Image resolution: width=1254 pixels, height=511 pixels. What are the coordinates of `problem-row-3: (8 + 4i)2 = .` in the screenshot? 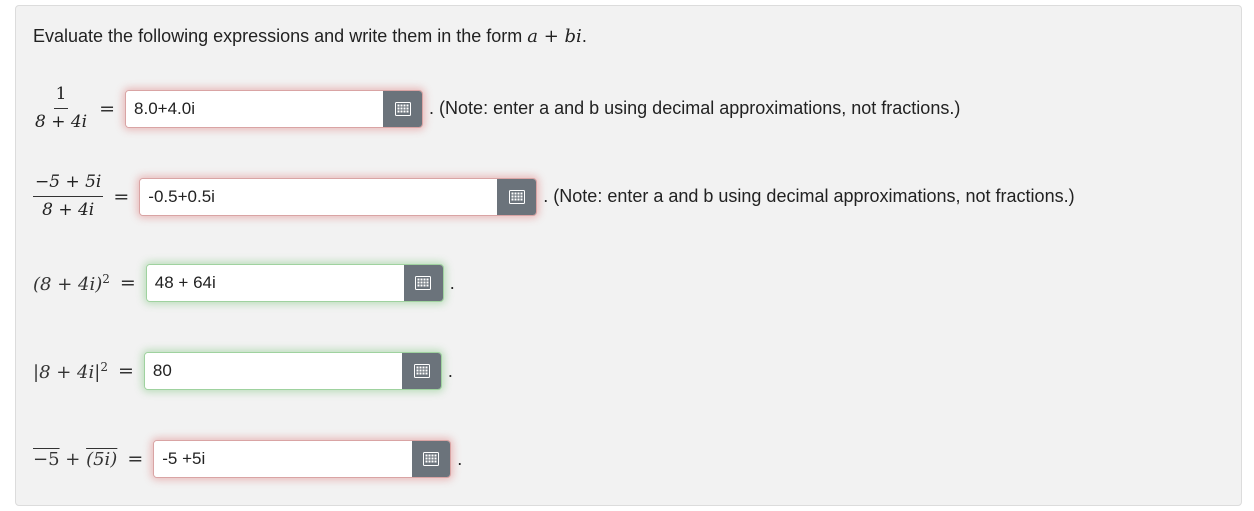 It's located at (244, 283).